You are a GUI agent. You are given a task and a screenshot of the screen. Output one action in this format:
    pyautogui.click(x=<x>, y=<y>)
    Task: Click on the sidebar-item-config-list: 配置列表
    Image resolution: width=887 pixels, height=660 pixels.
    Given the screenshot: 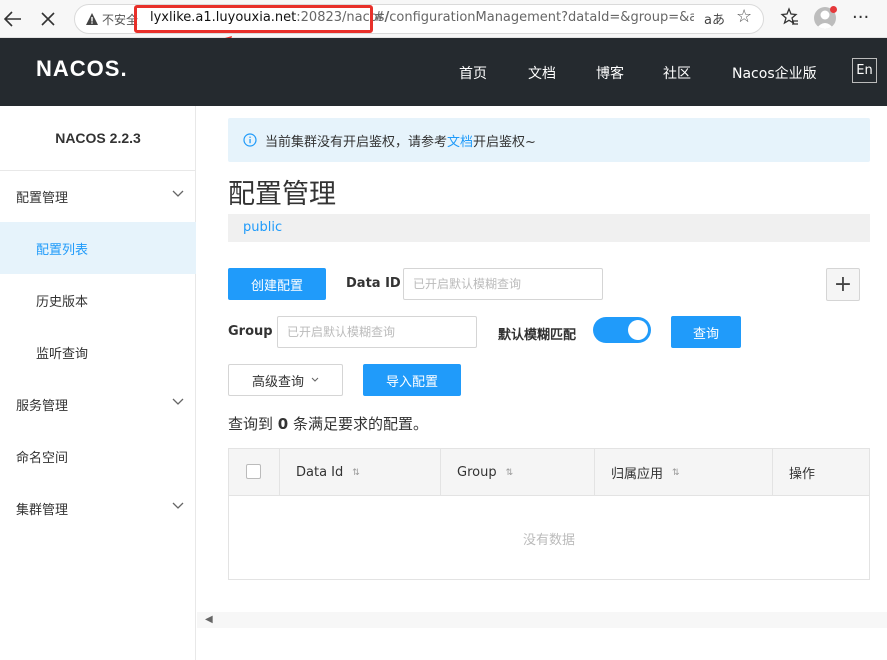 What is the action you would take?
    pyautogui.click(x=98, y=248)
    